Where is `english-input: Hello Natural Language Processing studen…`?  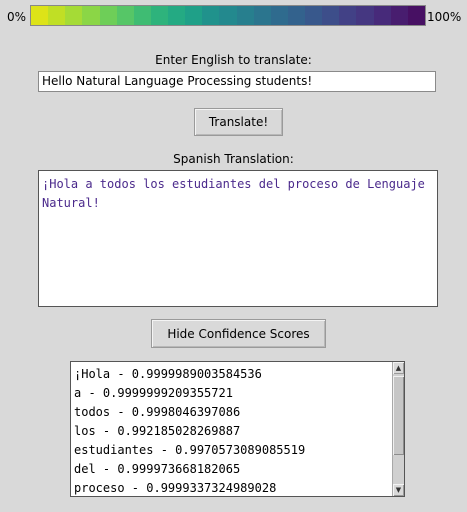 english-input: Hello Natural Language Processing studen… is located at coordinates (237, 81).